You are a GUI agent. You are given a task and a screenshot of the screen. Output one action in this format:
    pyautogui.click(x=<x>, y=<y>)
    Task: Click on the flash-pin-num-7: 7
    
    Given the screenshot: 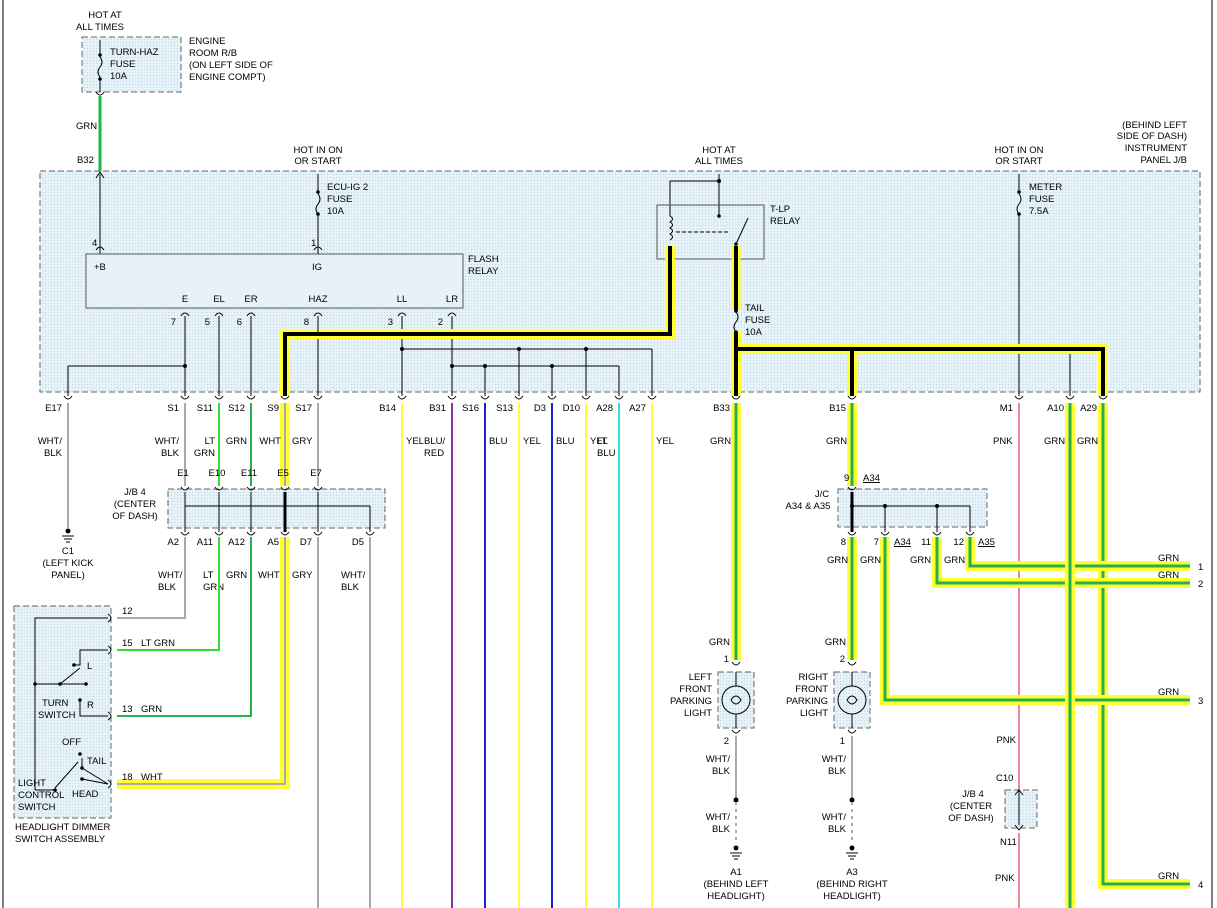 What is the action you would take?
    pyautogui.click(x=173, y=322)
    